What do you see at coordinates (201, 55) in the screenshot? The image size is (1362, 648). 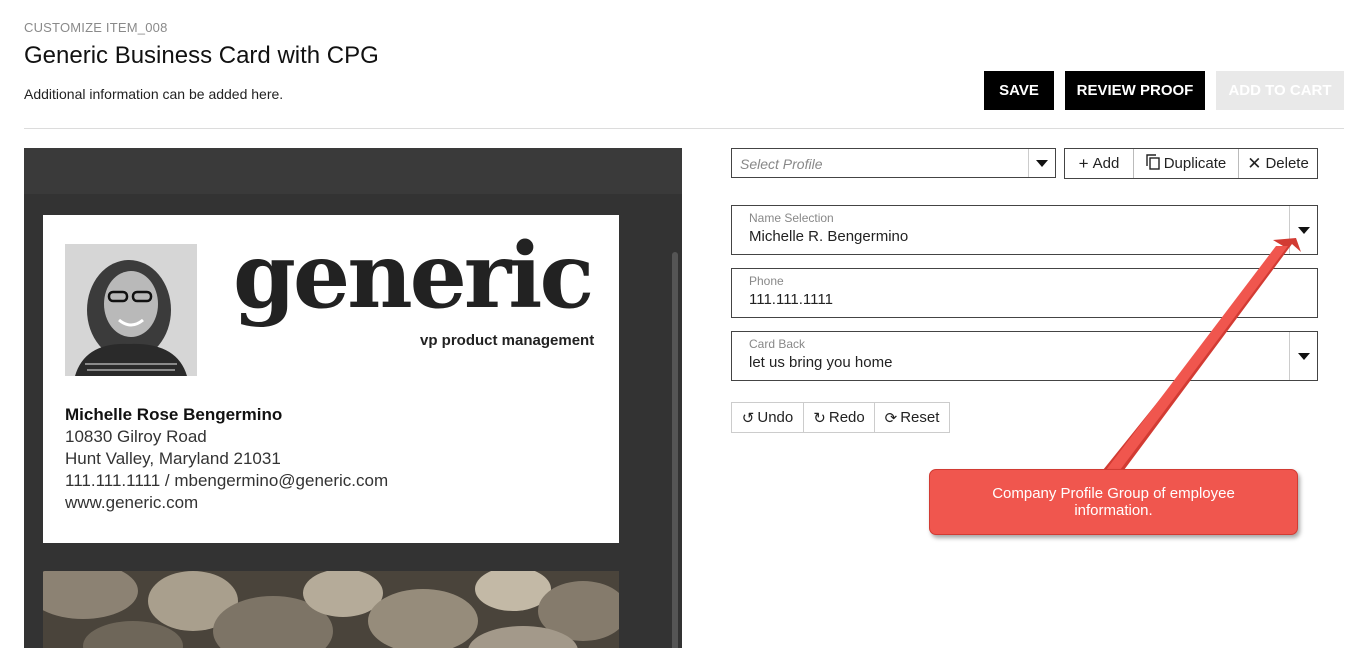 I see `page-title: Generic Business Card with CPG` at bounding box center [201, 55].